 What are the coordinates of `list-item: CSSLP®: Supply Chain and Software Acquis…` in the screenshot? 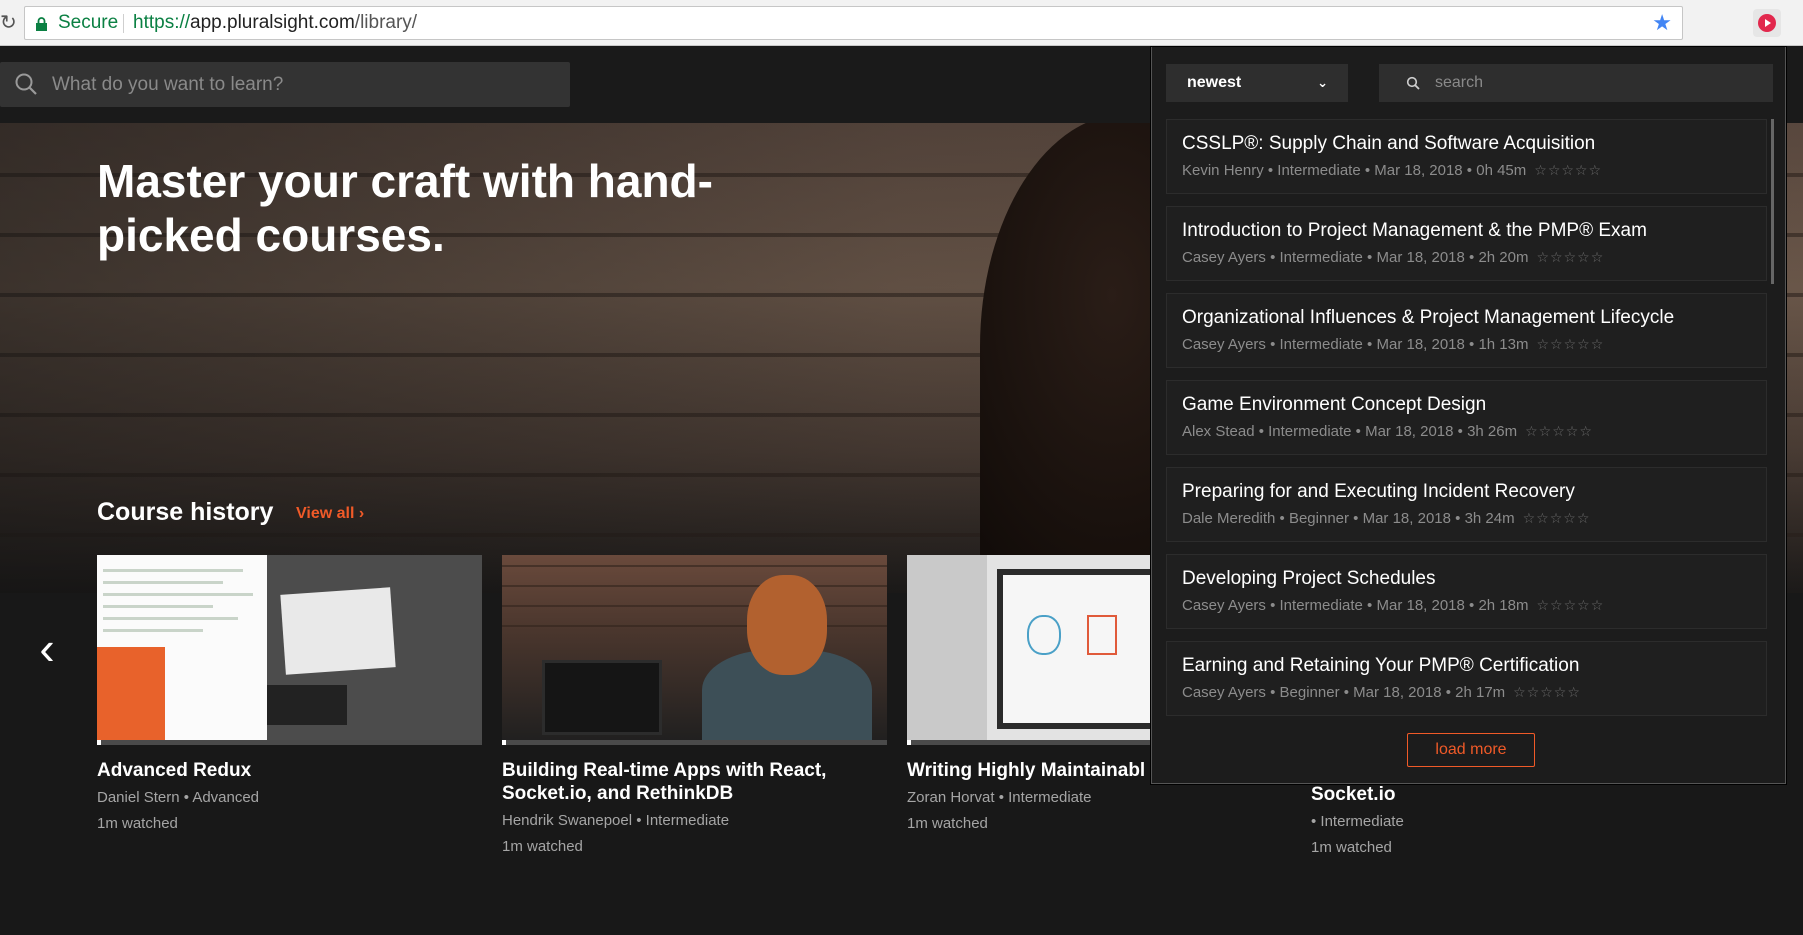 It's located at (1466, 156).